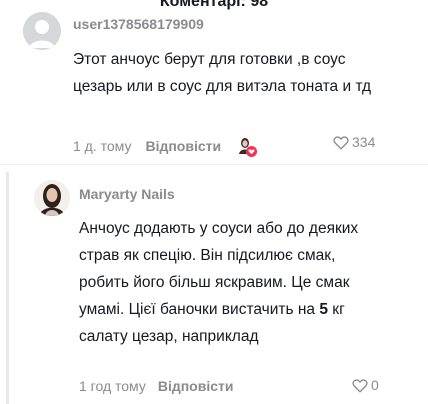 This screenshot has width=428, height=404. I want to click on creator-liked-avatar, so click(246, 146).